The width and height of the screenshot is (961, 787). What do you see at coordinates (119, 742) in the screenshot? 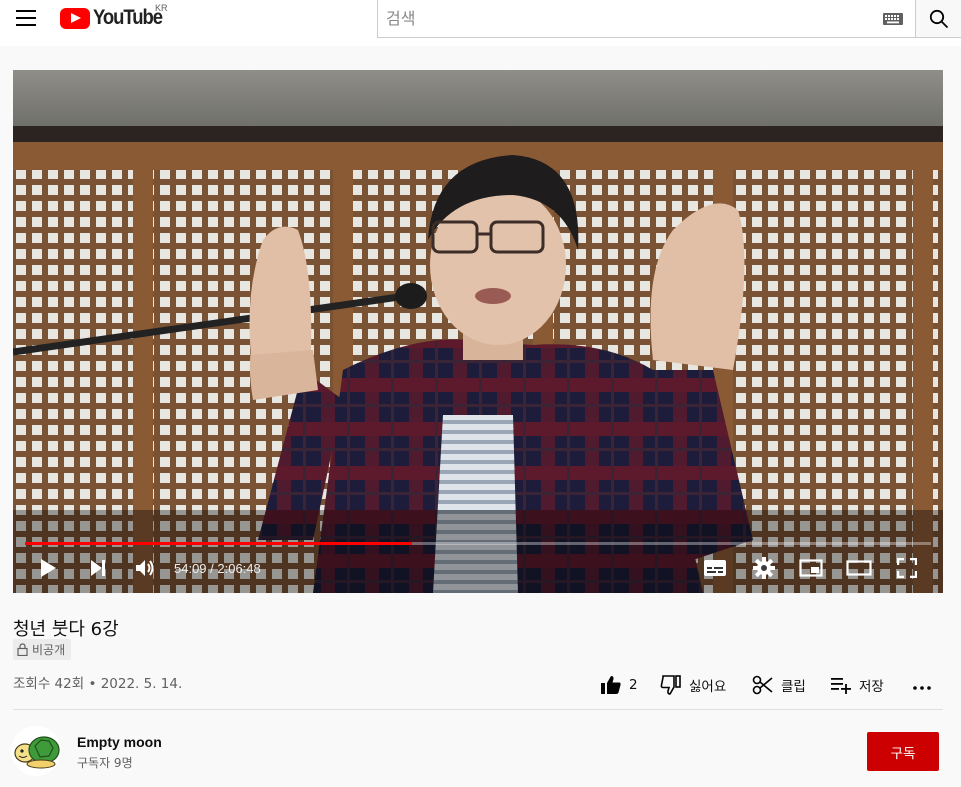
I see `channel-name: Empty moon` at bounding box center [119, 742].